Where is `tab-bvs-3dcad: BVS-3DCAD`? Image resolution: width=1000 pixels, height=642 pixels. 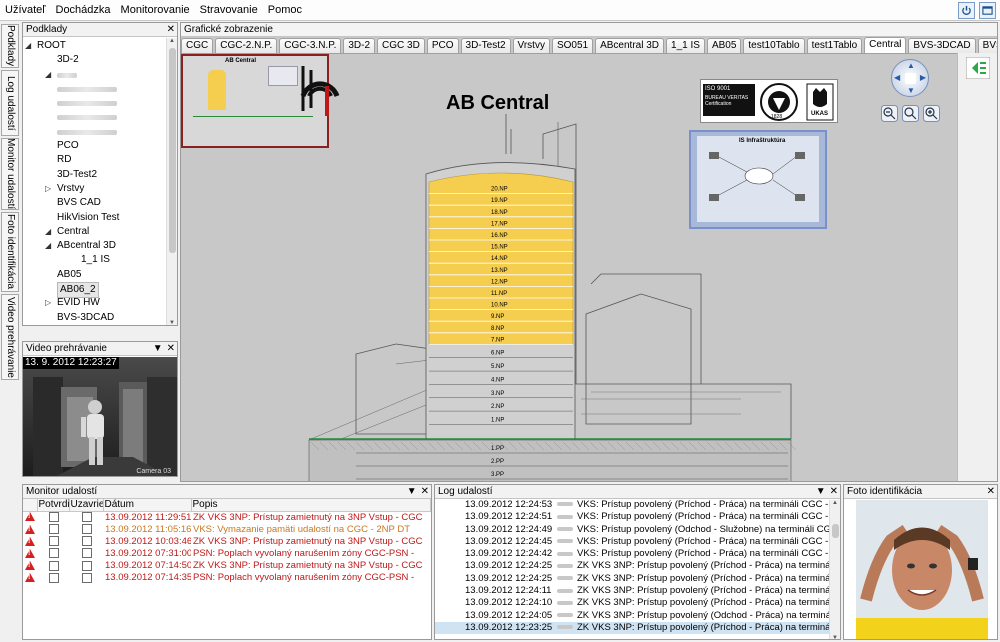 tab-bvs-3dcad: BVS-3DCAD is located at coordinates (942, 45).